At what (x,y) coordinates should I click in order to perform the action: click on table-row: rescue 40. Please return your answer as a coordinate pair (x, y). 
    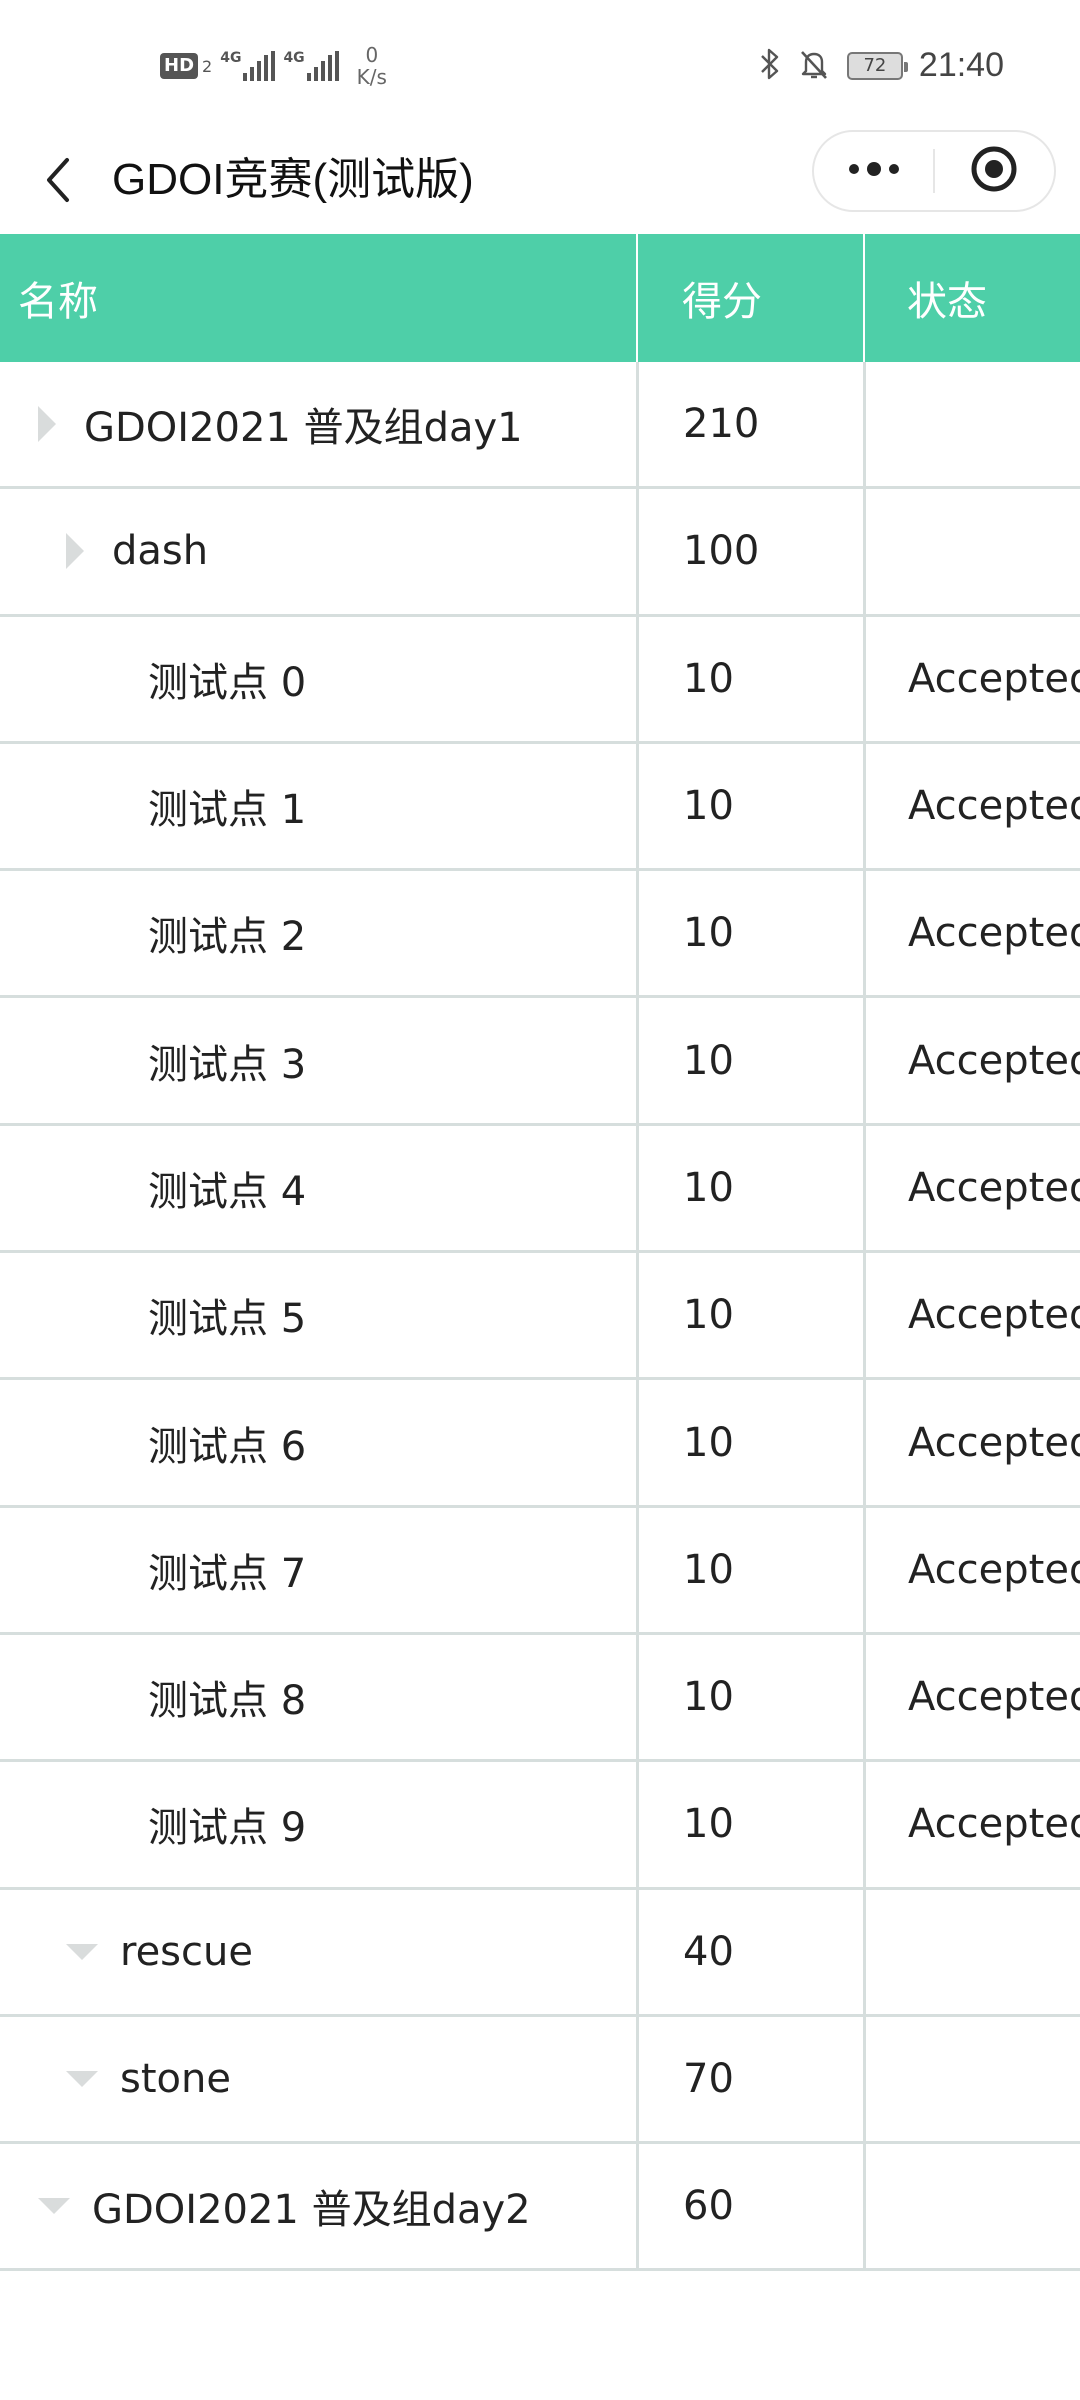
    Looking at the image, I should click on (540, 1953).